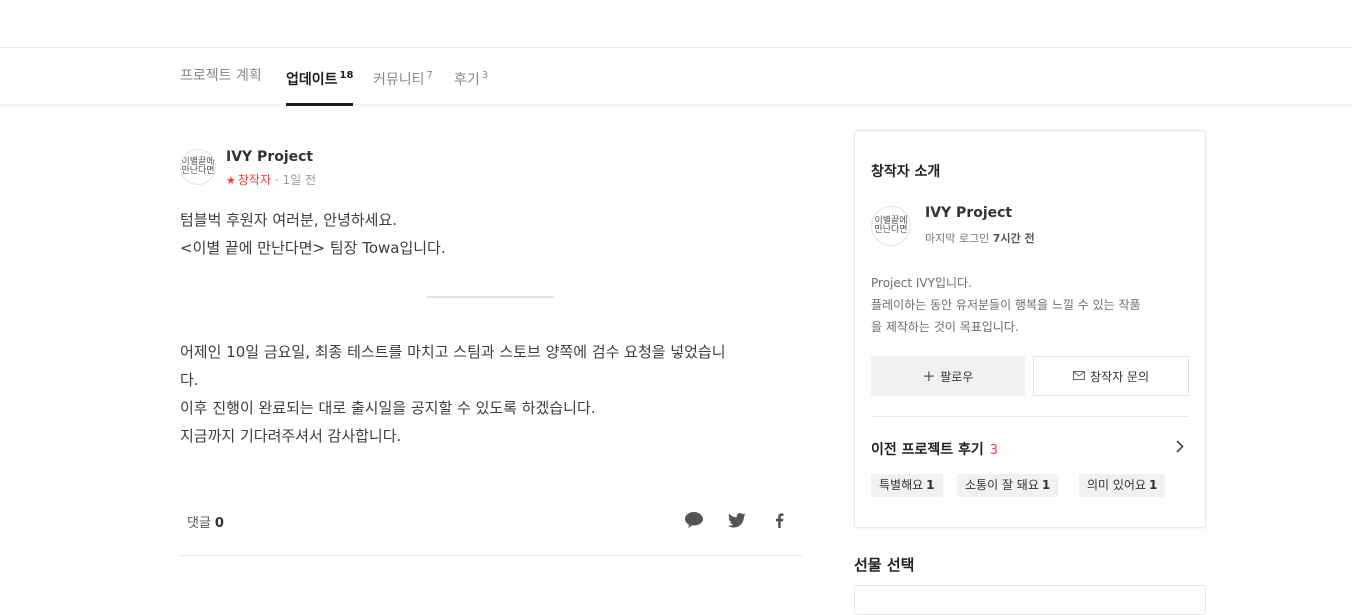 Image resolution: width=1352 pixels, height=615 pixels. What do you see at coordinates (929, 376) in the screenshot?
I see `plus-icon: +` at bounding box center [929, 376].